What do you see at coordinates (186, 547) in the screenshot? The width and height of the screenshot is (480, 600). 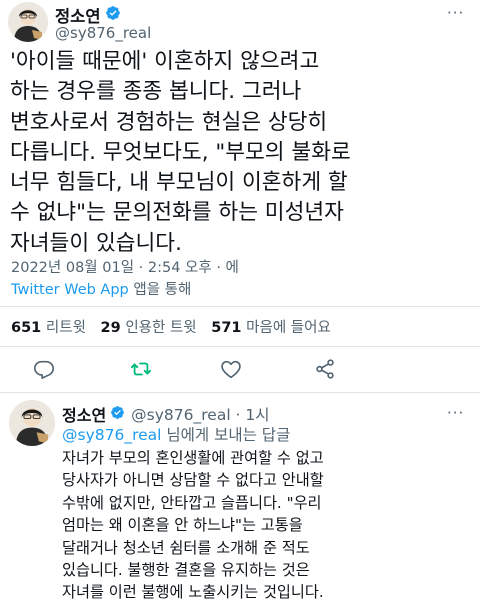 I see `reply-text-line: 달래거나 청소년 쉼터를 소개해 준 적도` at bounding box center [186, 547].